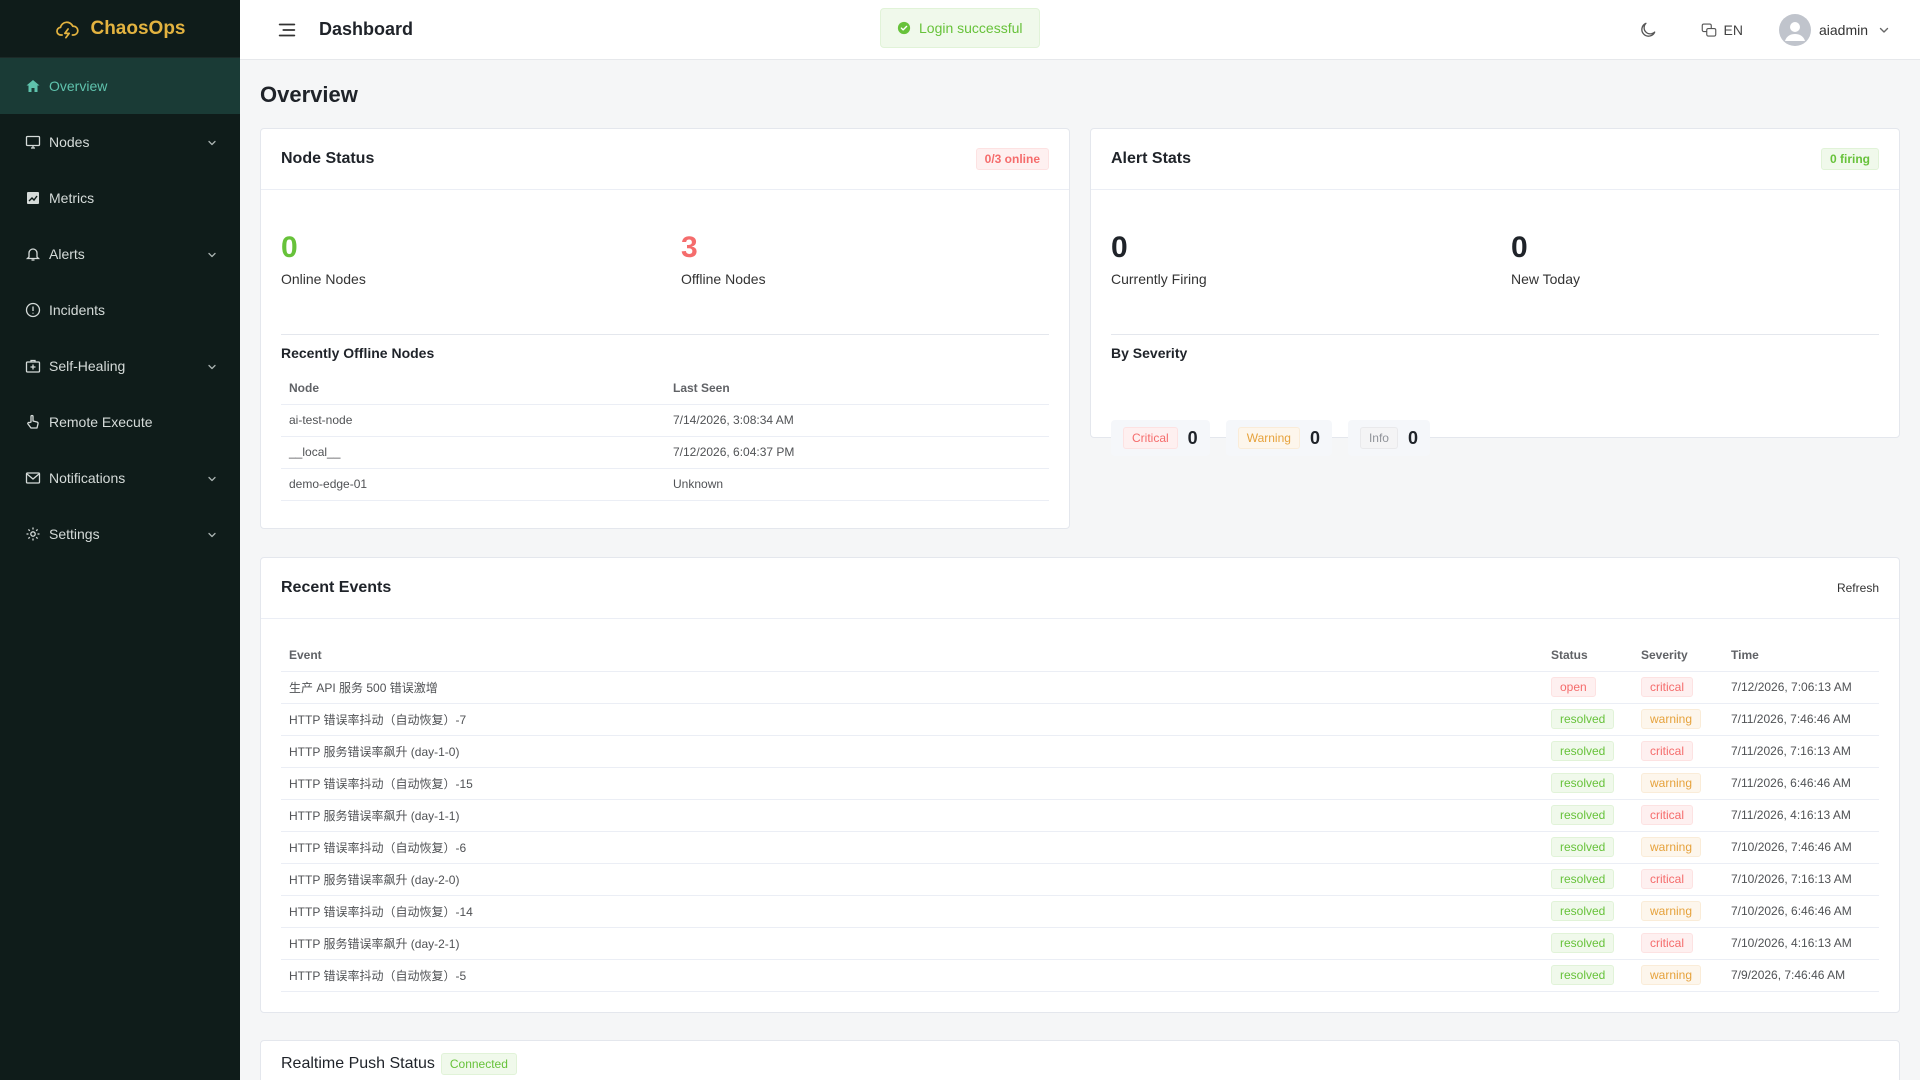 This screenshot has height=1080, width=1920. What do you see at coordinates (120, 198) in the screenshot?
I see `sidebar-item-metrics: Metrics` at bounding box center [120, 198].